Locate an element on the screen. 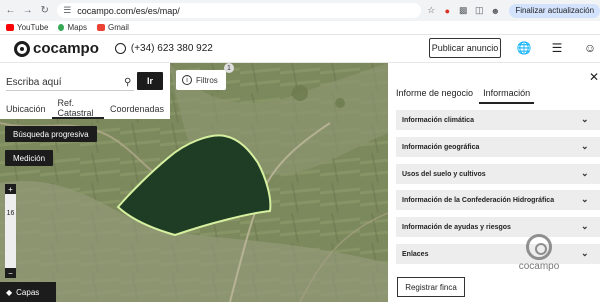 The width and height of the screenshot is (600, 302). bookmark-gmail: Gmail is located at coordinates (113, 27).